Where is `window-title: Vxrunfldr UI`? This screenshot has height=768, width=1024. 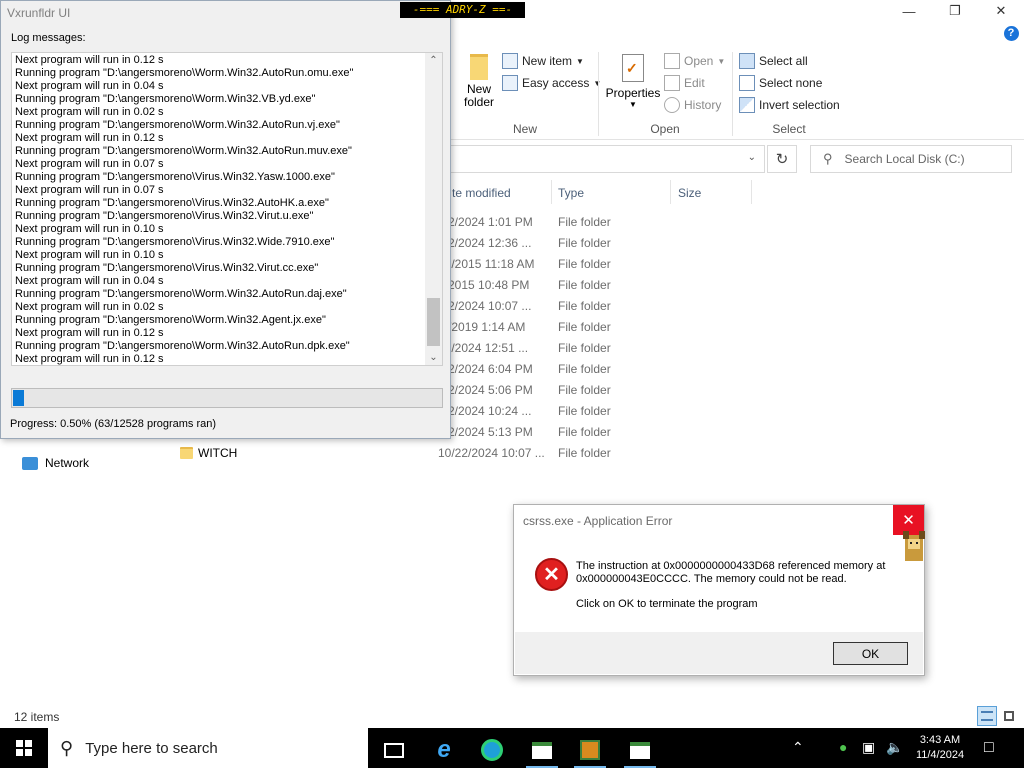 window-title: Vxrunfldr UI is located at coordinates (39, 13).